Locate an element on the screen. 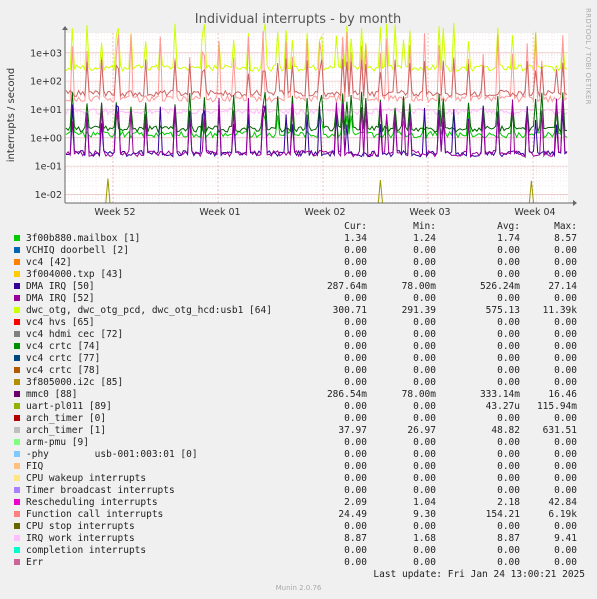  legend-cur-value: 286.54m is located at coordinates (346, 394).